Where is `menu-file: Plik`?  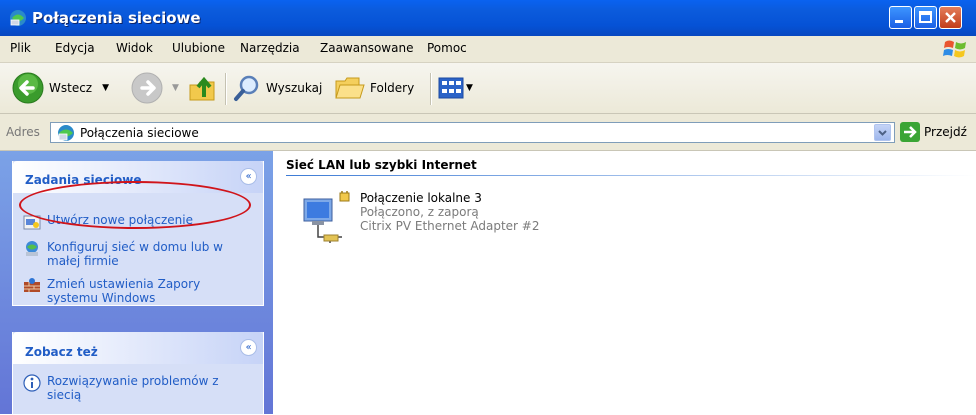
menu-file: Plik is located at coordinates (20, 48).